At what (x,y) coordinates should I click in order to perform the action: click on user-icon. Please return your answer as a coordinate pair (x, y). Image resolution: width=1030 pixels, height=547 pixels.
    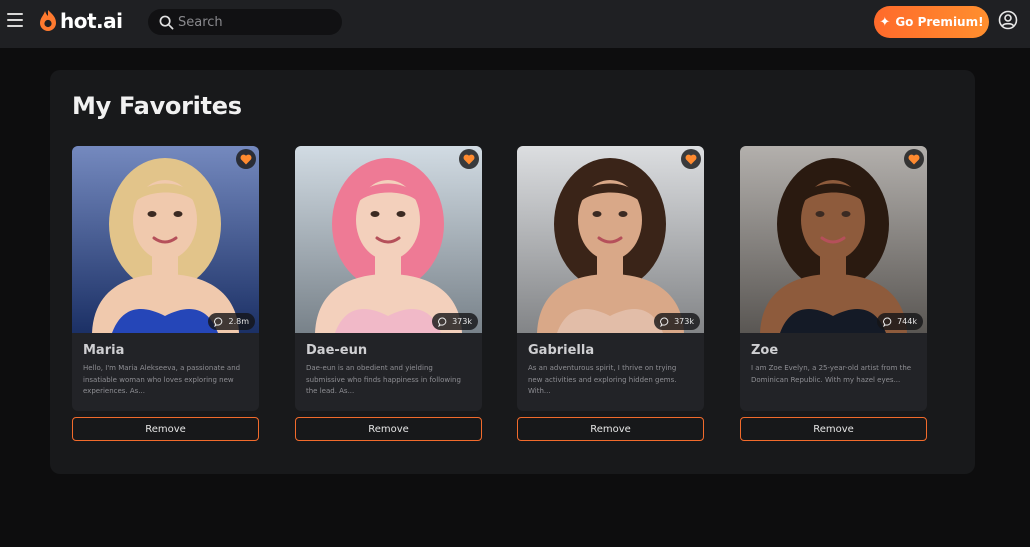
    Looking at the image, I should click on (1008, 20).